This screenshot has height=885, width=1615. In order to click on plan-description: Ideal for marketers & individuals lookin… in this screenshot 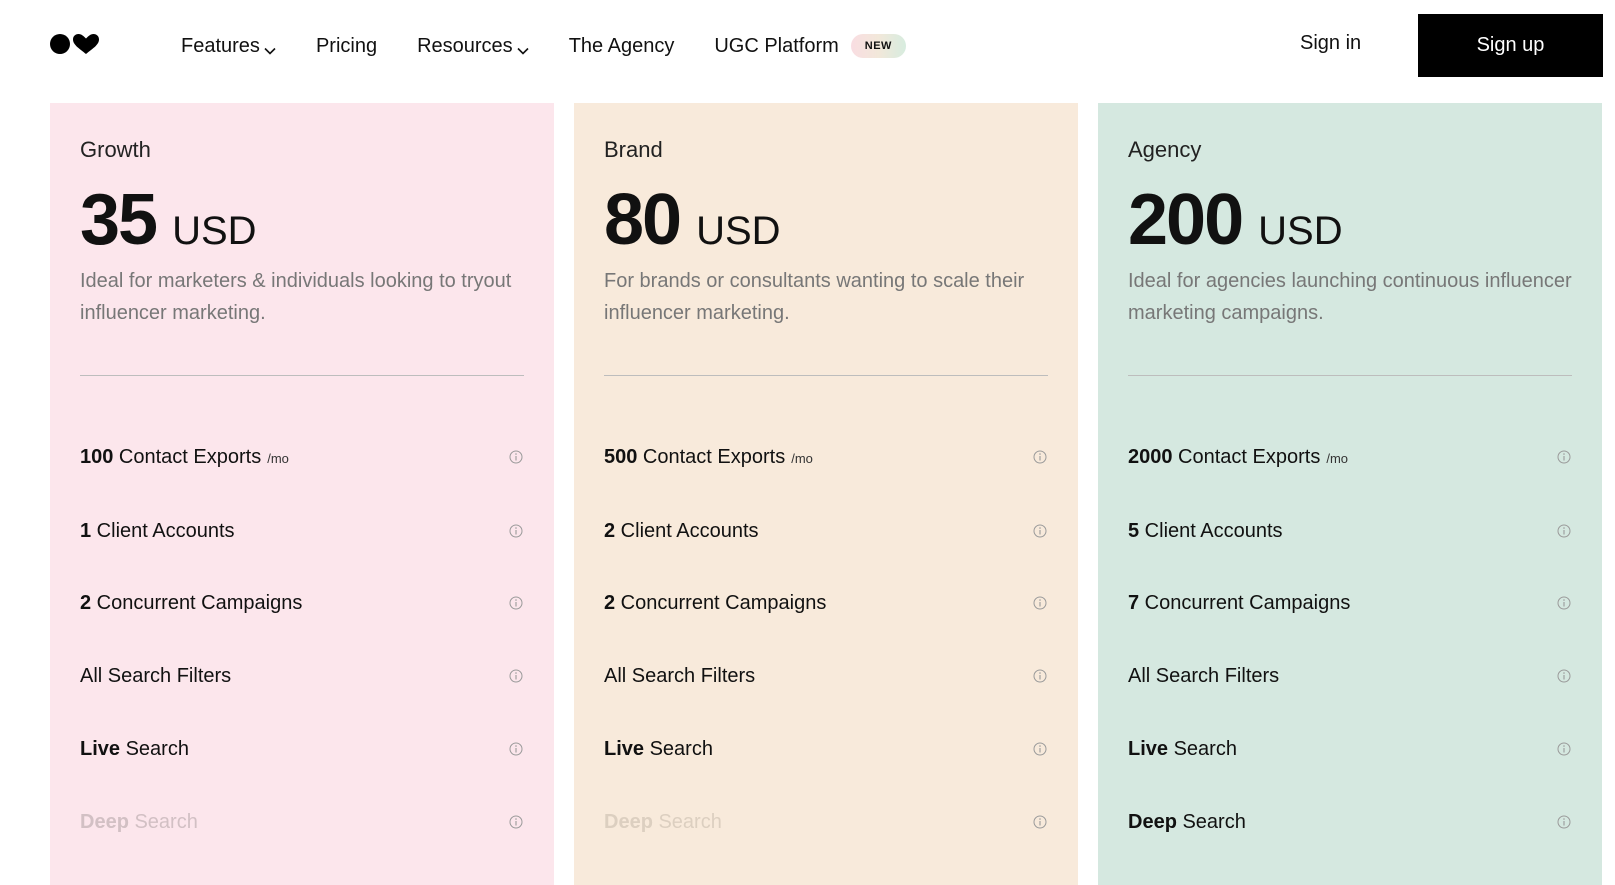, I will do `click(296, 297)`.